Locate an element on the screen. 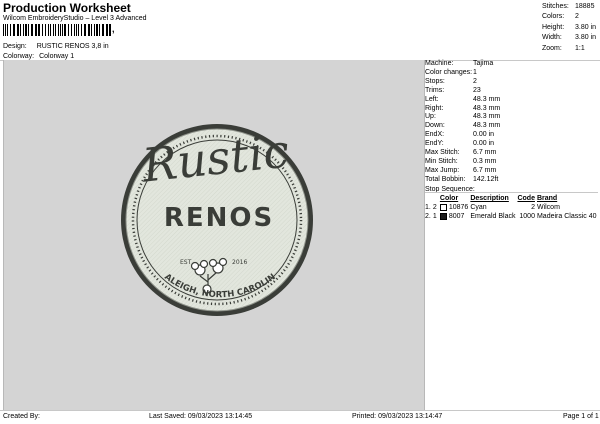 The width and height of the screenshot is (600, 424). info-row: Down: 48.3 mm is located at coordinates (511, 126).